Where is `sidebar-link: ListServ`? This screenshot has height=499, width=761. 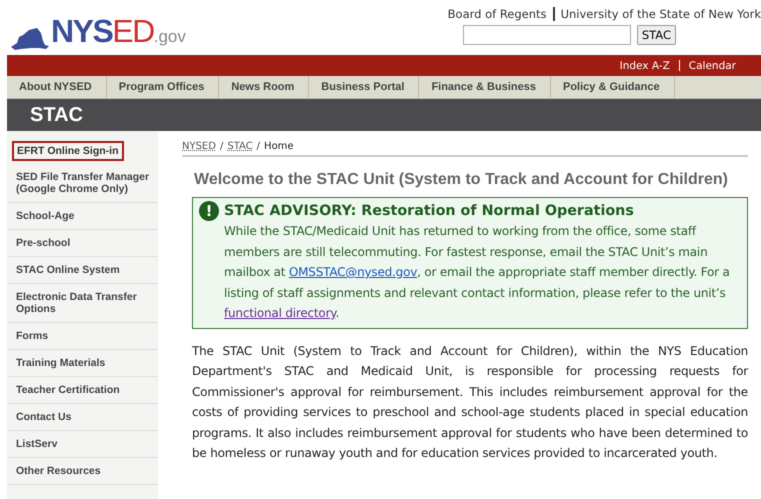
sidebar-link: ListServ is located at coordinates (82, 444).